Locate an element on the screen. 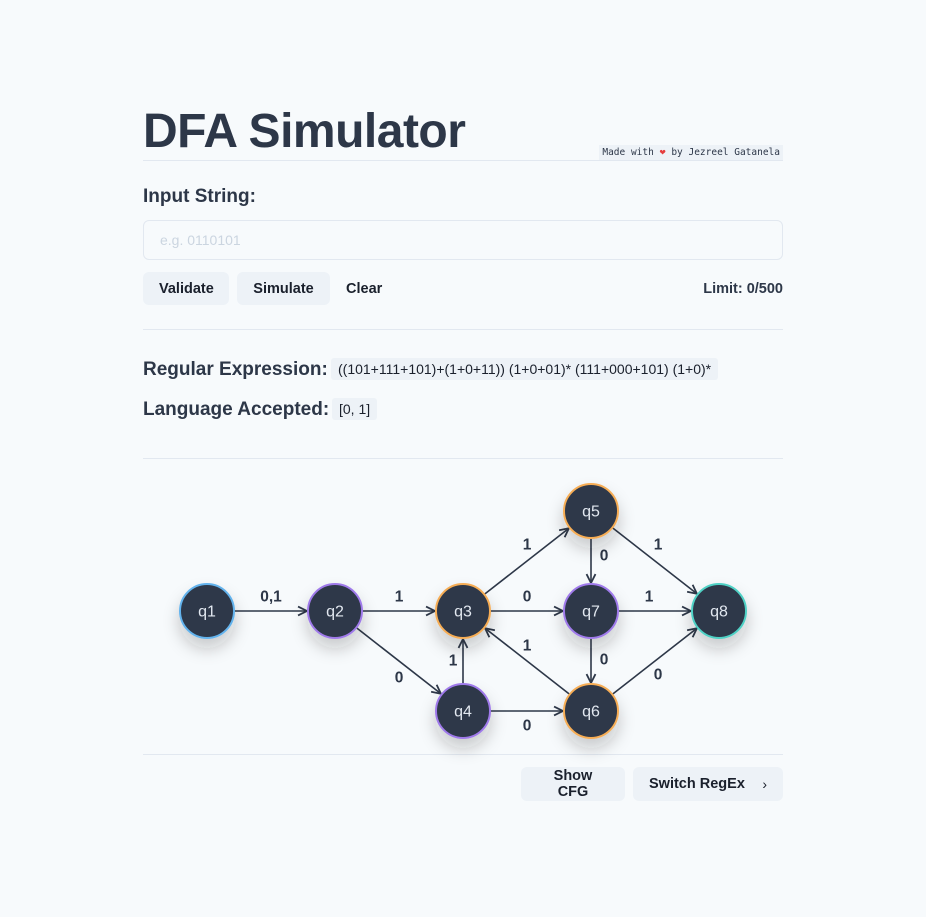 The height and width of the screenshot is (917, 926). state-label: q4 is located at coordinates (463, 712).